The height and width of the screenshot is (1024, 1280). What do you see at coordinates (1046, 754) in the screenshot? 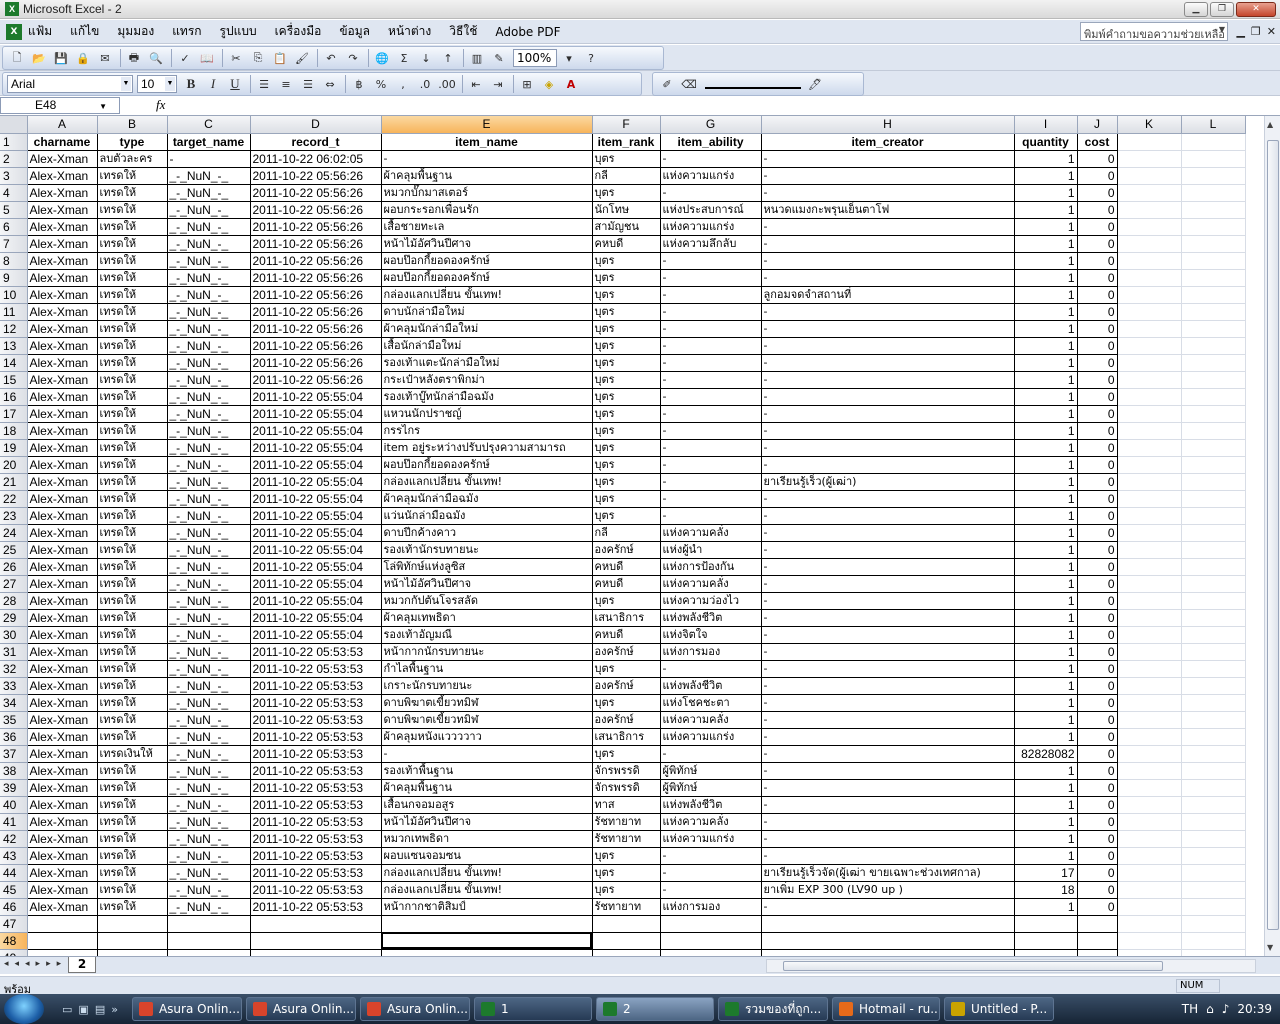
I see `cell: 82828082` at bounding box center [1046, 754].